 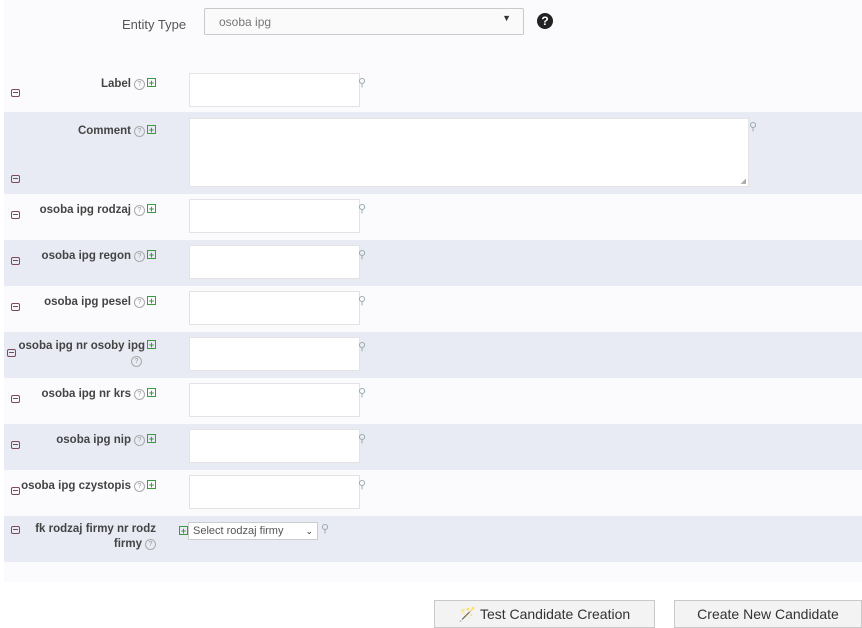 What do you see at coordinates (433, 493) in the screenshot?
I see `field-row-czystopis: osoba ipg czystopis? + ⚲` at bounding box center [433, 493].